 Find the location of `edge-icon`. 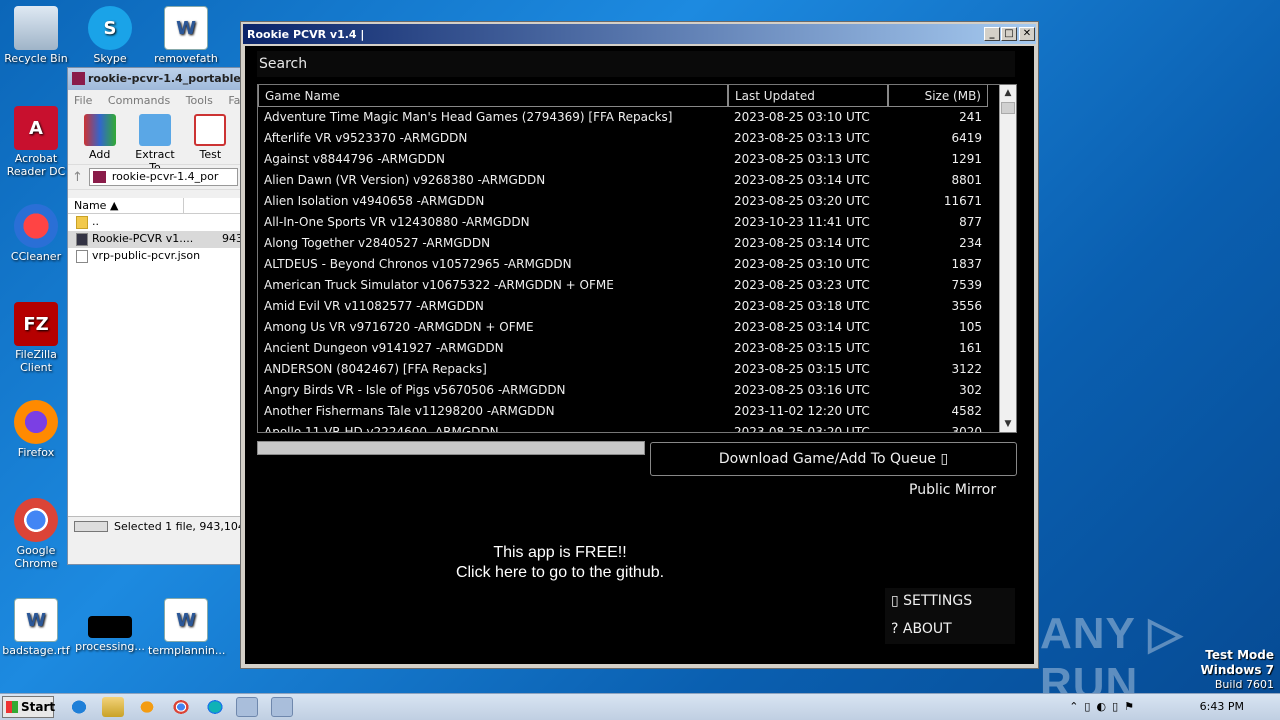

edge-icon is located at coordinates (215, 707).